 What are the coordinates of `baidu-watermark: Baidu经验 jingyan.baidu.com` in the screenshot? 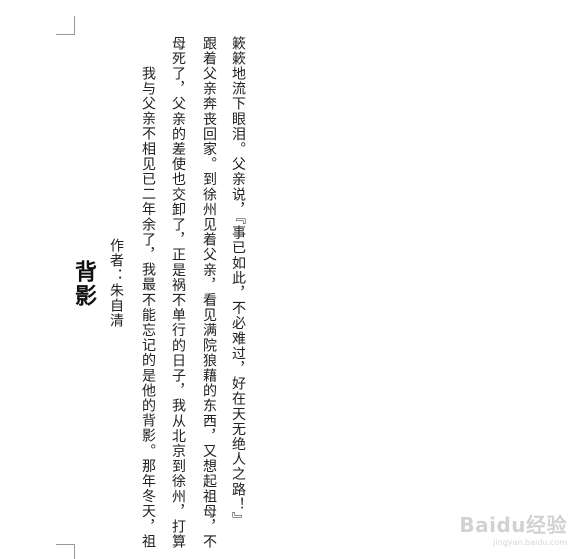 It's located at (513, 528).